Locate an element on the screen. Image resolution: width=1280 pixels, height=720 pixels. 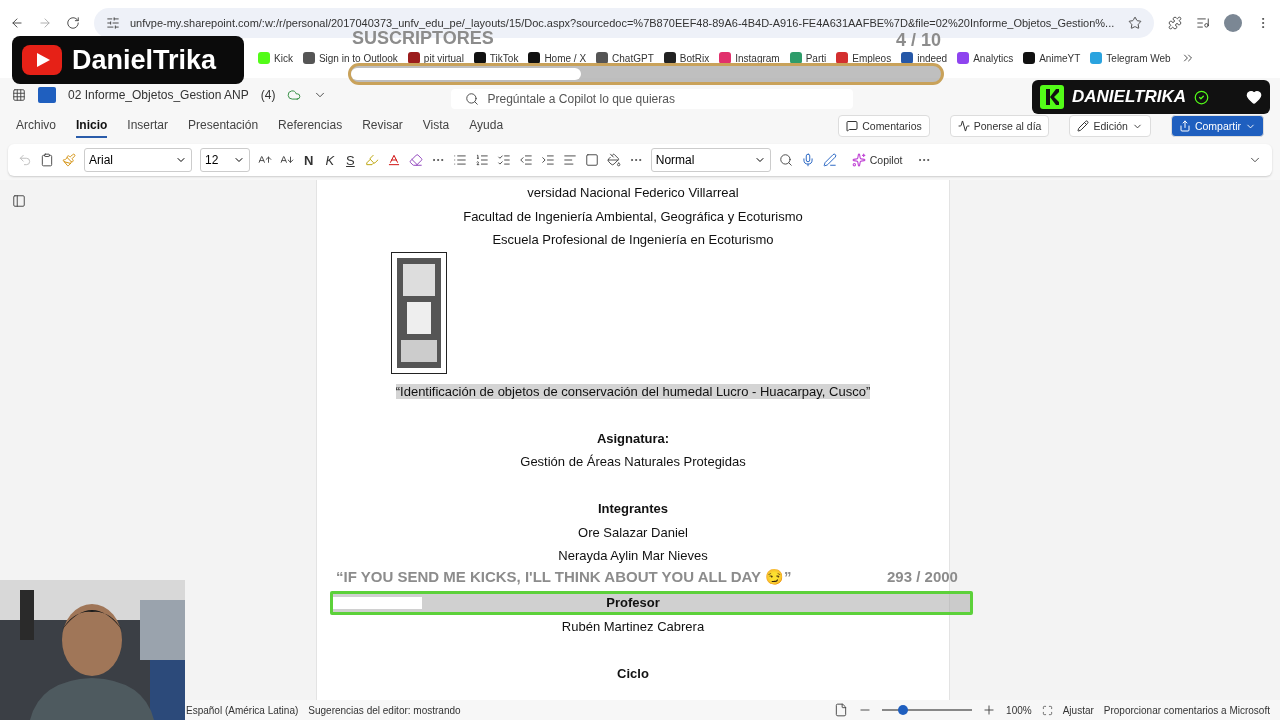
document-line: Rubén Martinez Cabrera is located at coordinates (633, 626).